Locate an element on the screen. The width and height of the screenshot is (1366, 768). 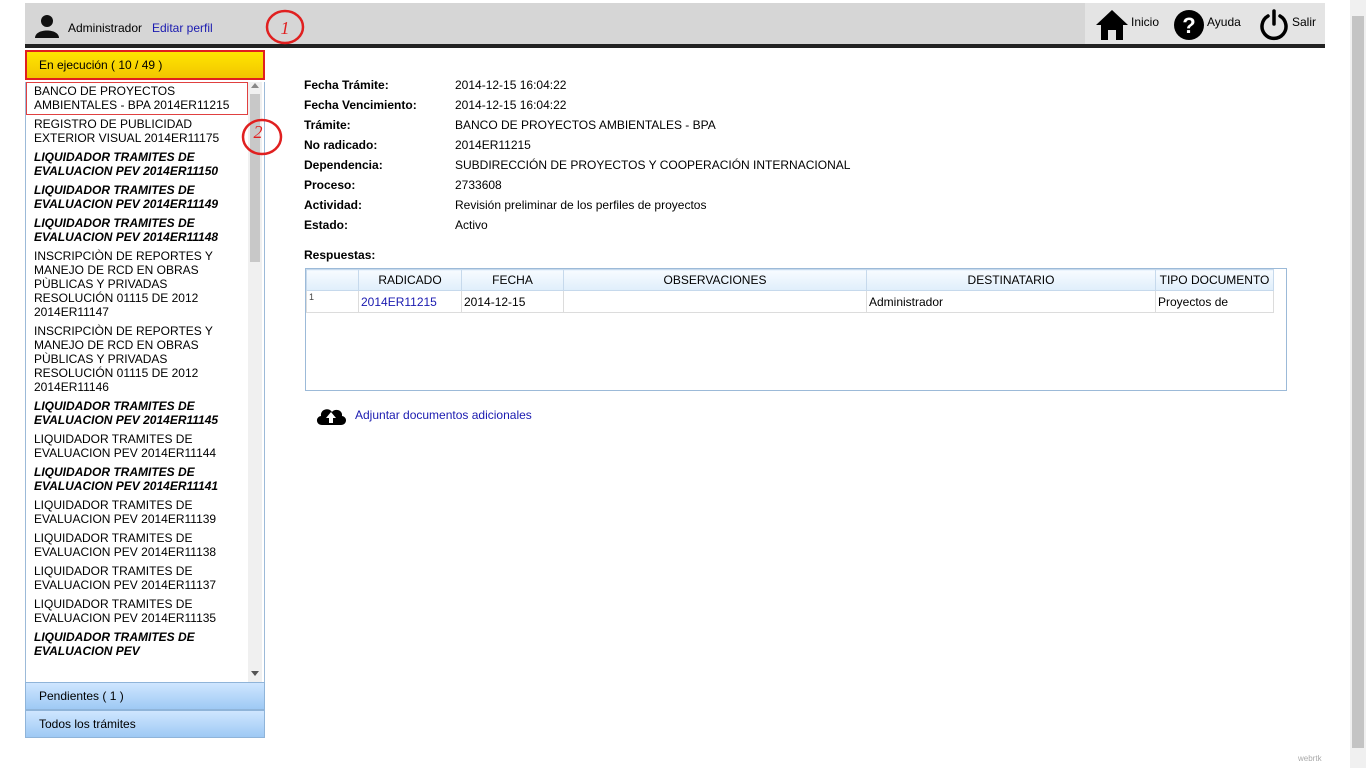
footer-text: webrtk is located at coordinates (1310, 758).